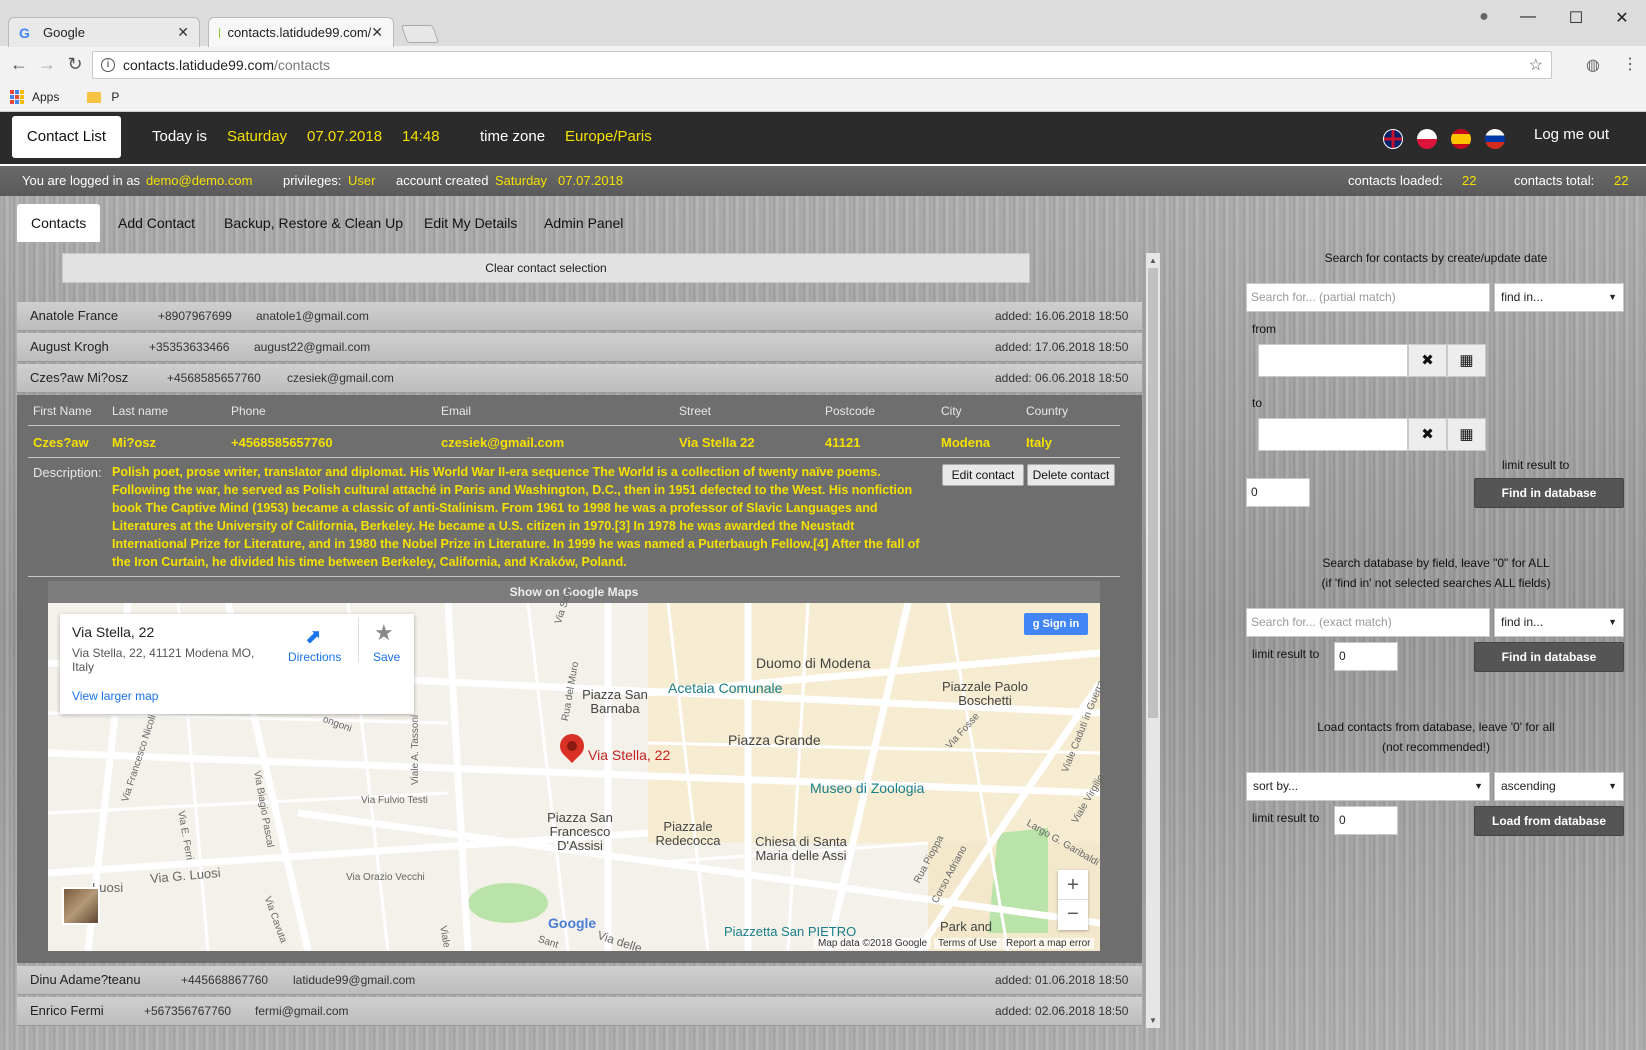 The height and width of the screenshot is (1050, 1646). Describe the element at coordinates (1571, 134) in the screenshot. I see `logout-button: Log me out` at that location.